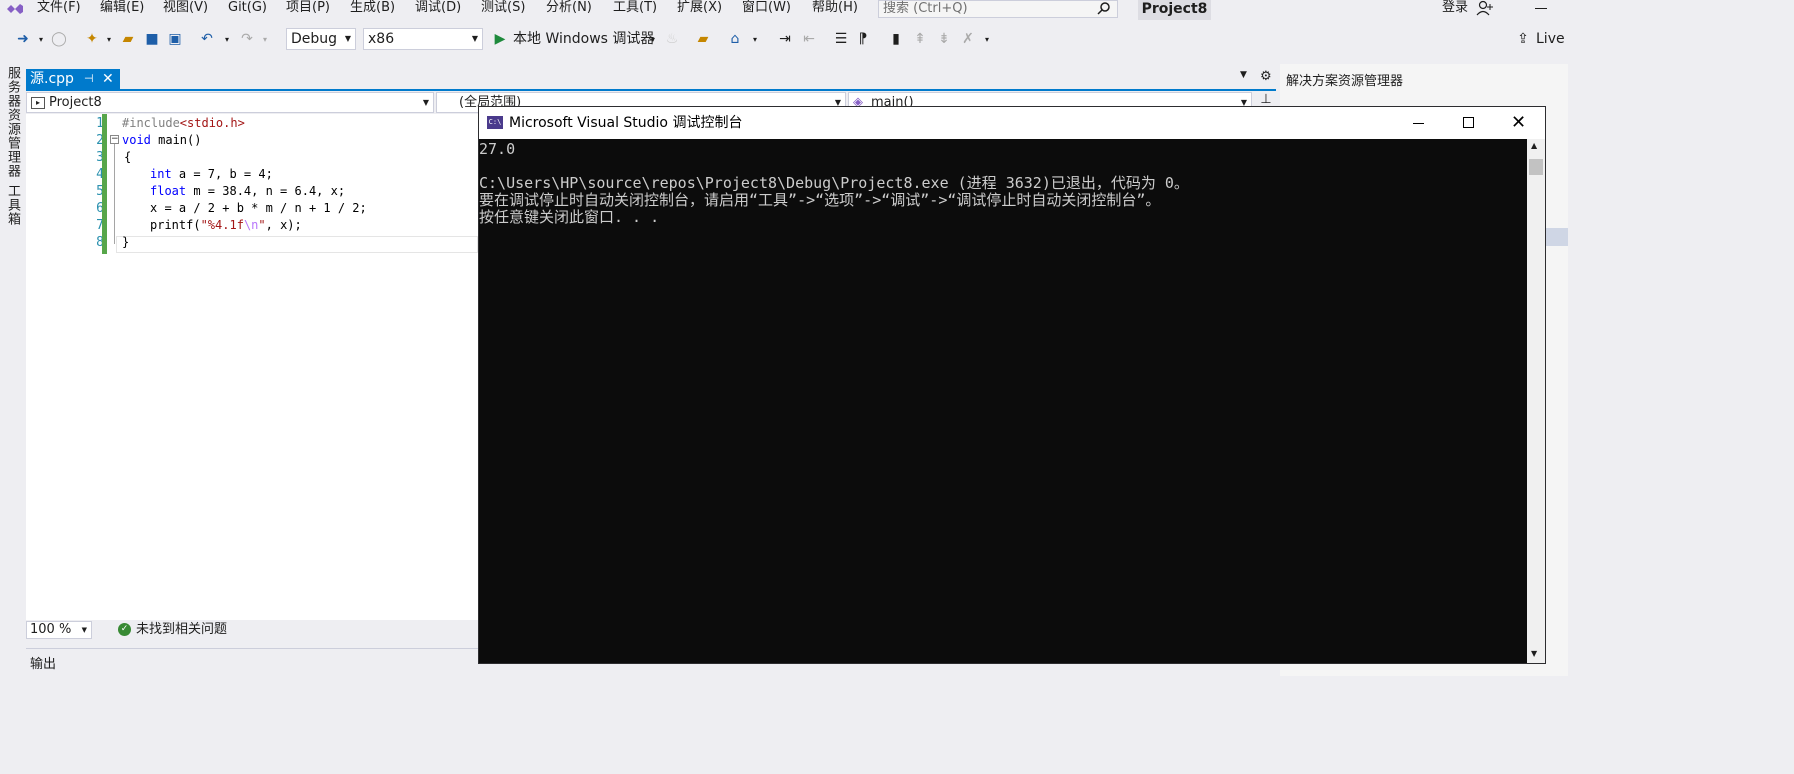 This screenshot has height=774, width=1794. I want to click on bookmark-icon: ▮, so click(896, 39).